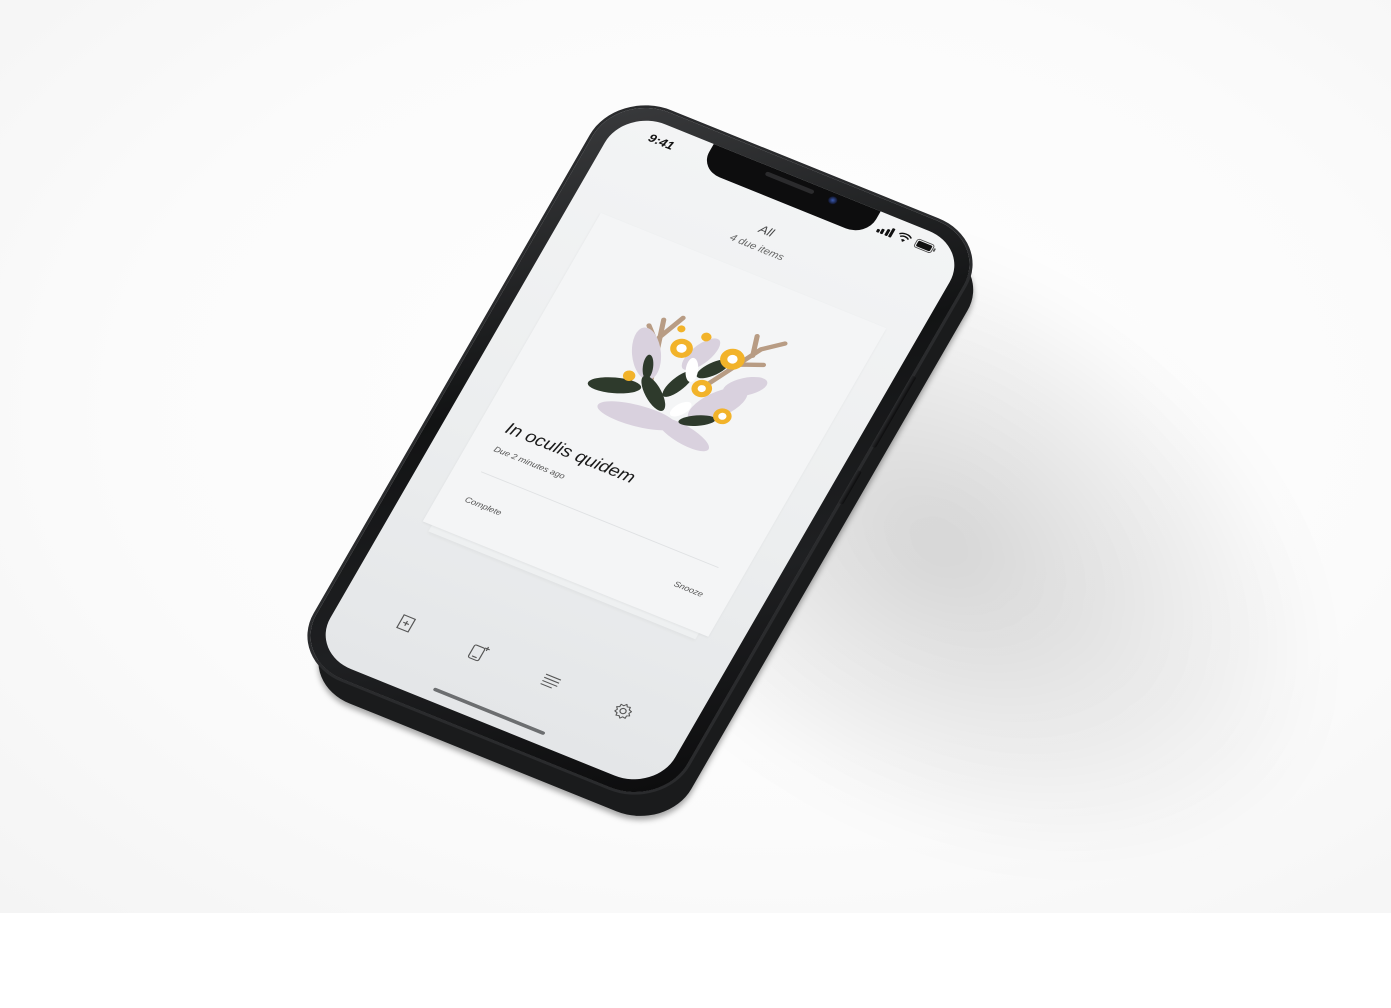  What do you see at coordinates (478, 653) in the screenshot?
I see `new-device-icon` at bounding box center [478, 653].